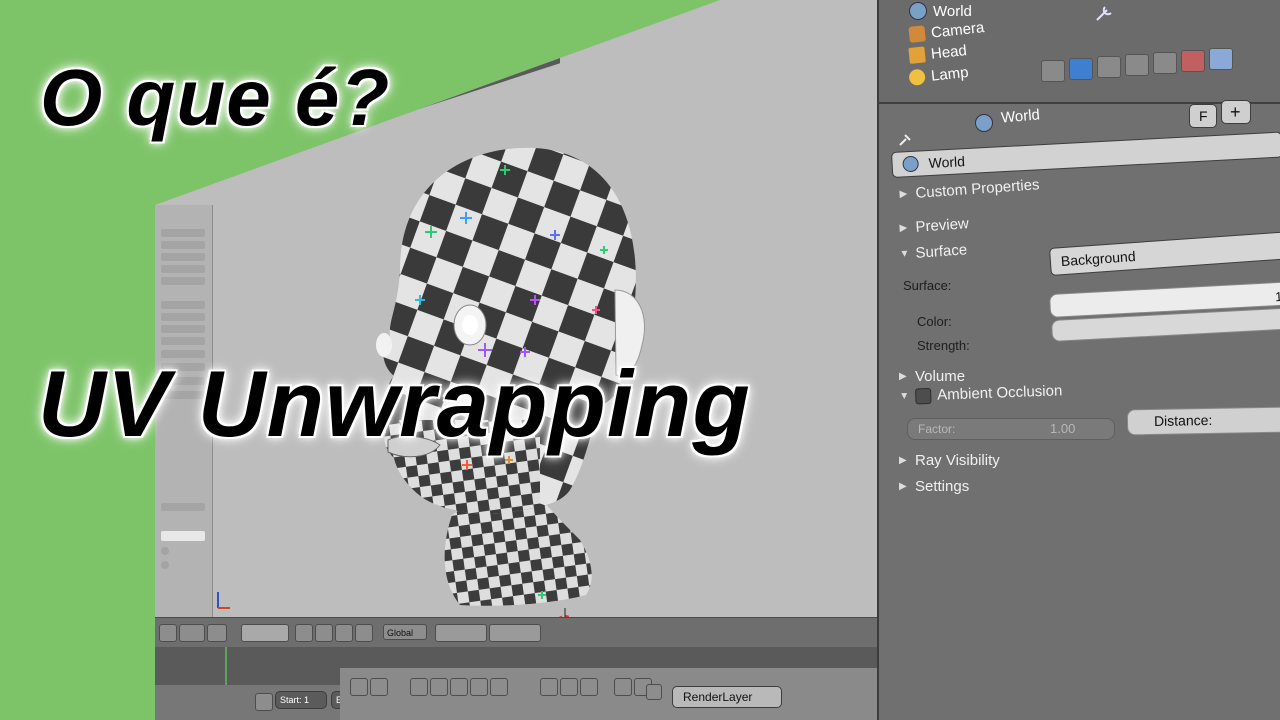  What do you see at coordinates (1183, 420) in the screenshot?
I see `distance-label: Distance:` at bounding box center [1183, 420].